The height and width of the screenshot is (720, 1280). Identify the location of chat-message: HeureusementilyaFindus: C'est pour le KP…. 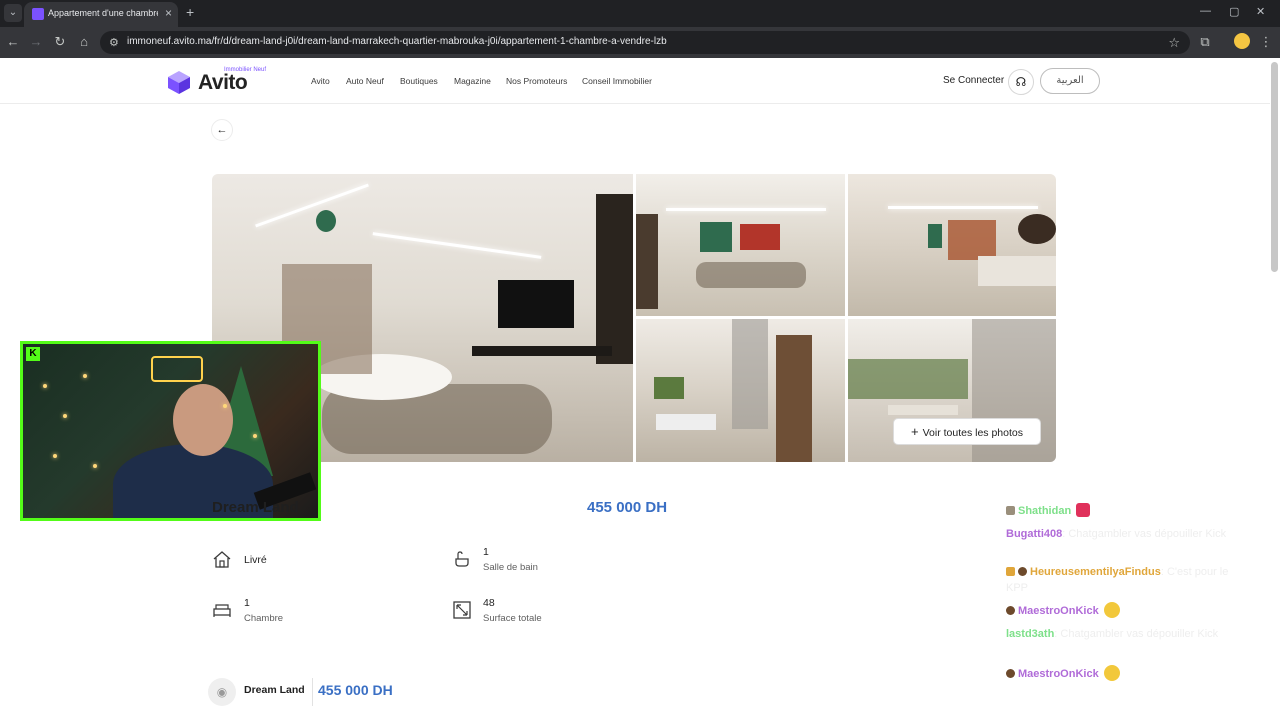
(1121, 580).